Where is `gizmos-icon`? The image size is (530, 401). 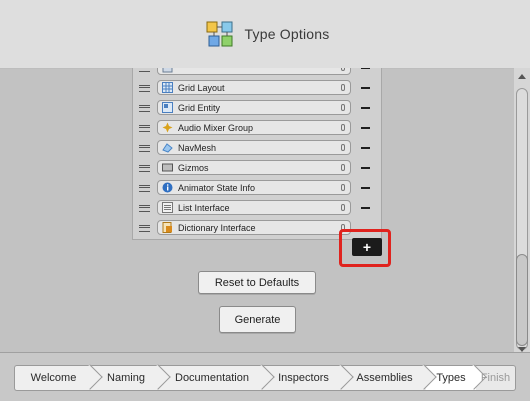 gizmos-icon is located at coordinates (167, 167).